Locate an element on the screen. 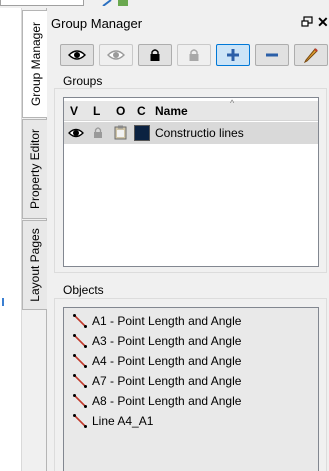 This screenshot has width=329, height=471. tab-property-editor: Property Editor is located at coordinates (34, 169).